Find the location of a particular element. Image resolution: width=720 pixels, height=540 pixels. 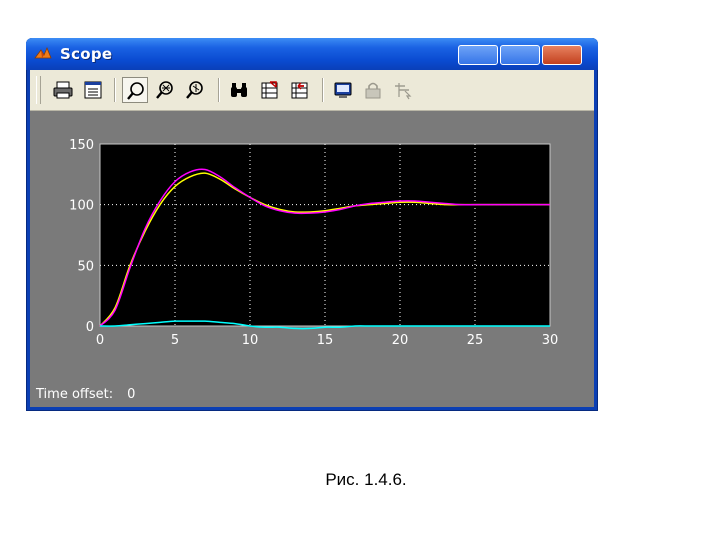

zoom-x-button is located at coordinates (165, 90).